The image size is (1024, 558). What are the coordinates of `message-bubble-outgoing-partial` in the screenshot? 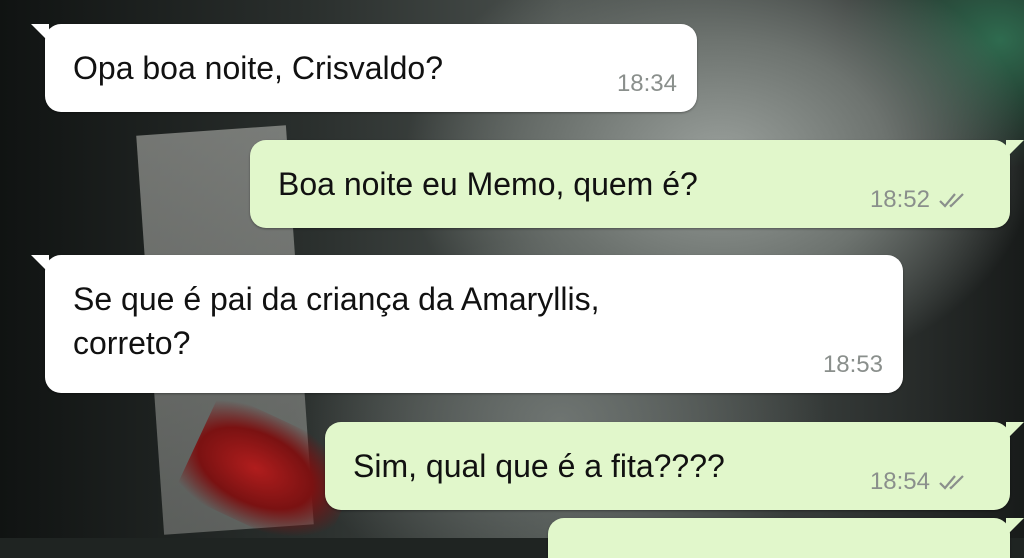 It's located at (786, 538).